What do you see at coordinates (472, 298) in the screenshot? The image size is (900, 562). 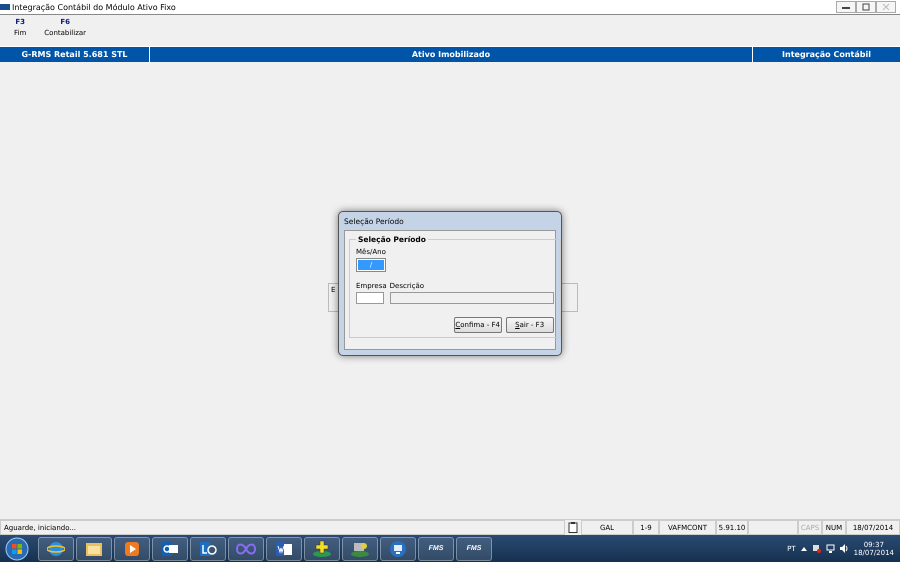 I see `description-field` at bounding box center [472, 298].